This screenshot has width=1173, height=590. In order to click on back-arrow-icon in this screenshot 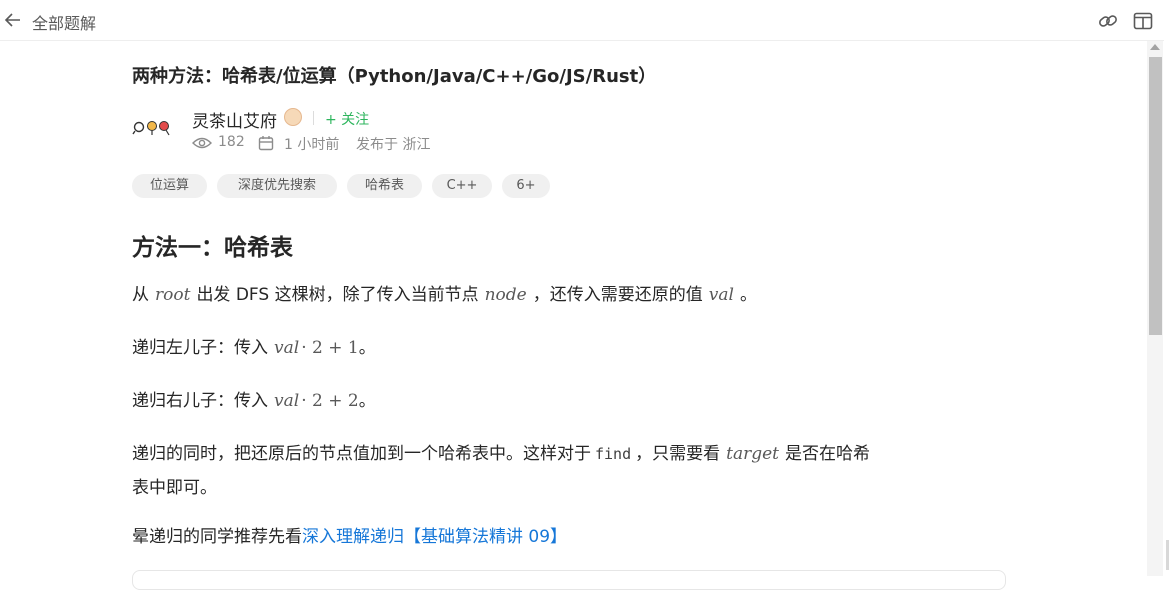, I will do `click(13, 20)`.